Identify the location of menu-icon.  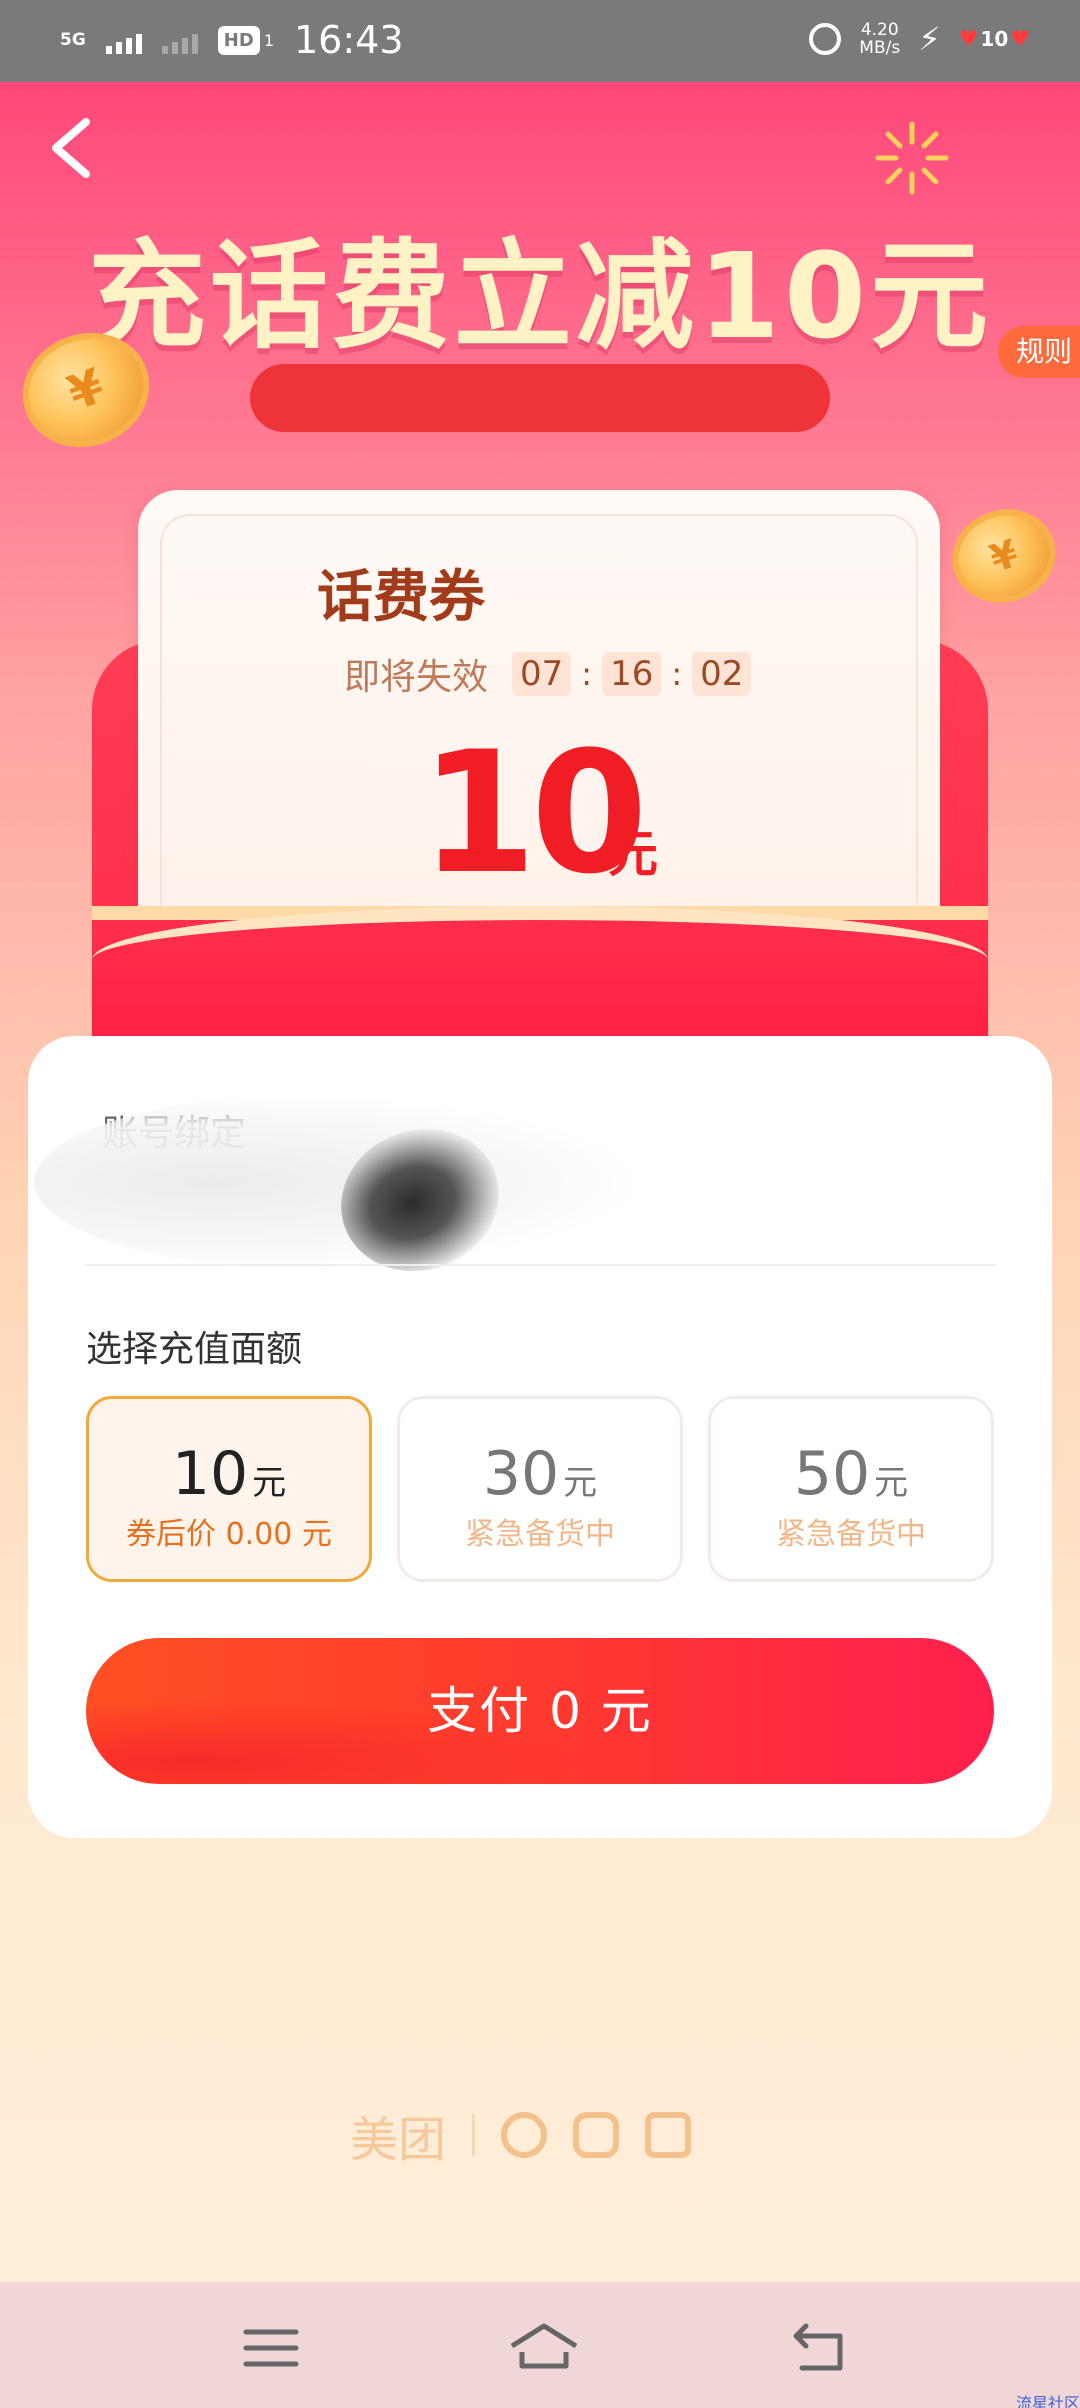
(271, 2348).